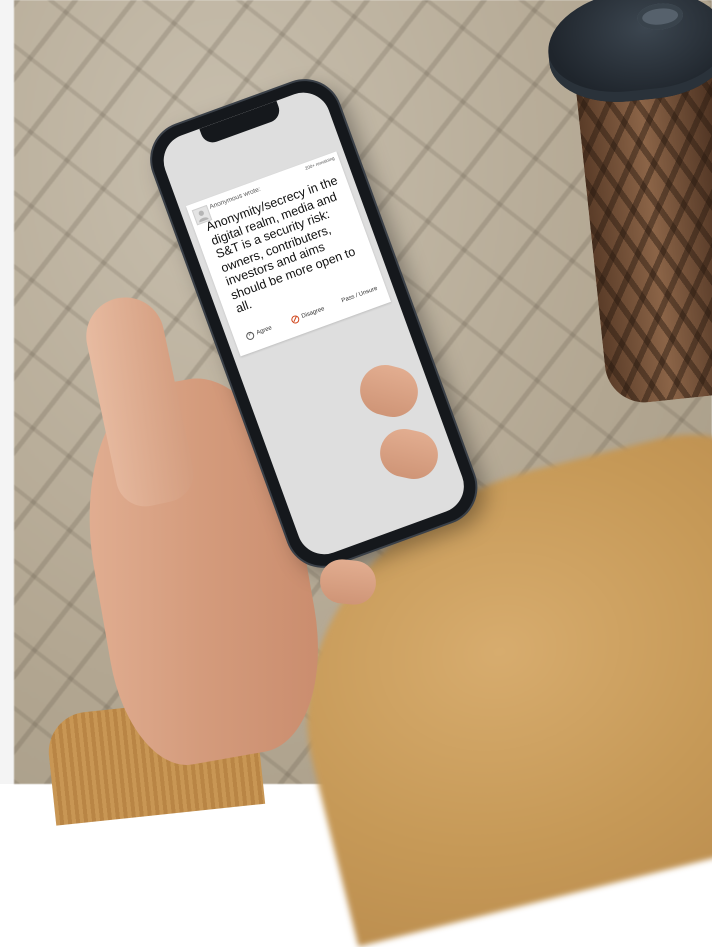 This screenshot has width=712, height=947. I want to click on disagree-label: Disagree, so click(313, 313).